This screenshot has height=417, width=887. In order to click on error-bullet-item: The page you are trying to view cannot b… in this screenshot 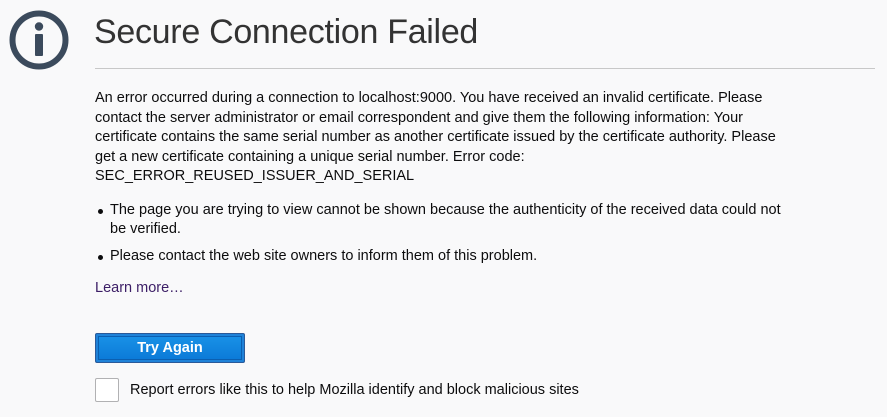, I will do `click(486, 220)`.